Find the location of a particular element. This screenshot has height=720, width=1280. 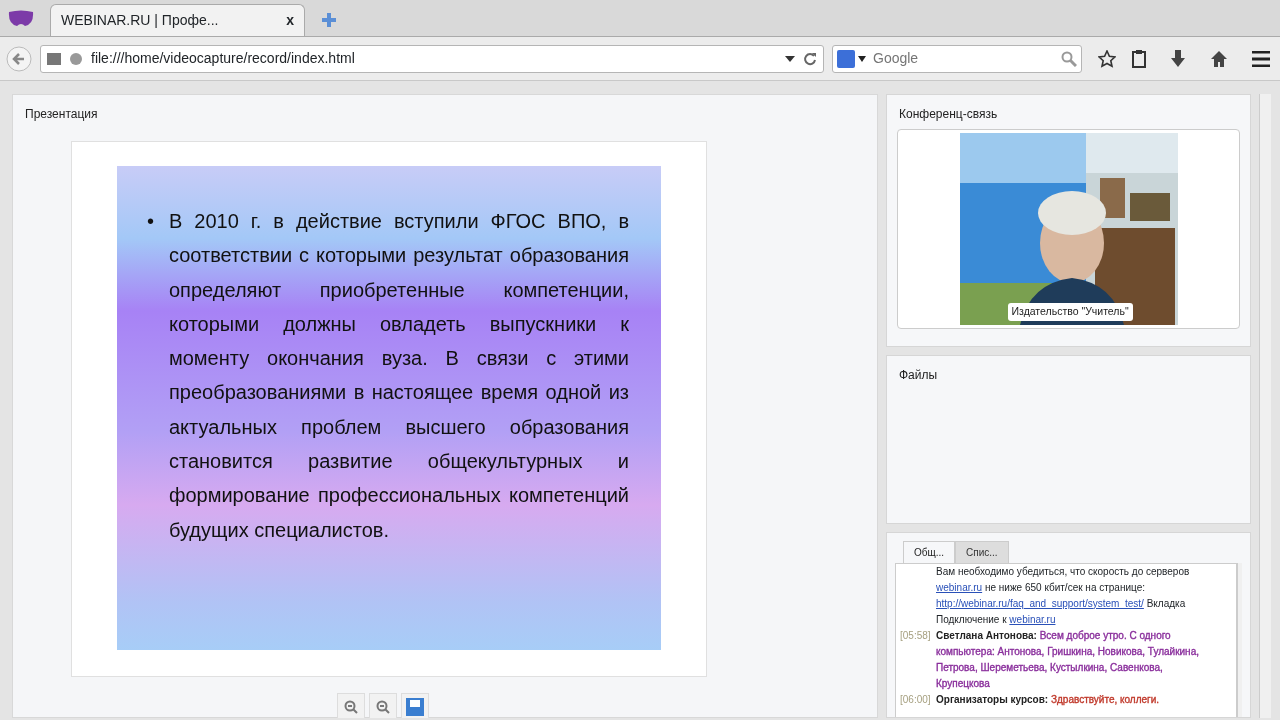

floppy-icon is located at coordinates (415, 706).